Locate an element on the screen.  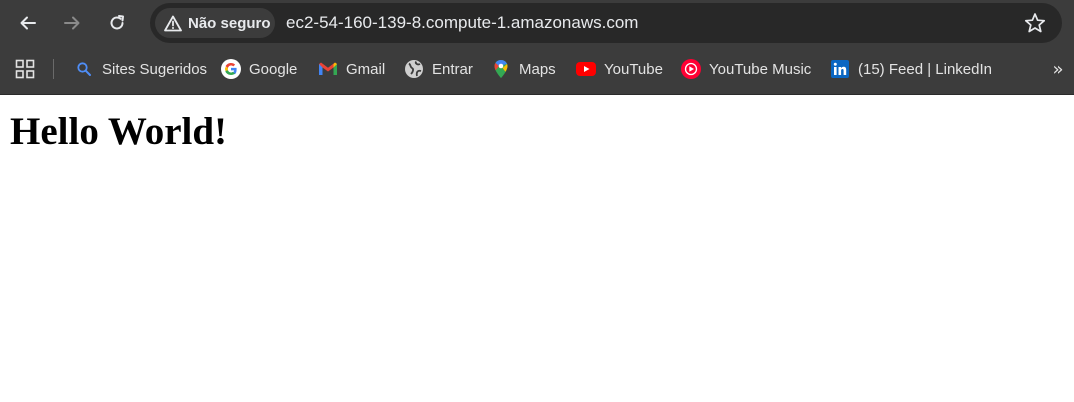
page-heading: Hello World! is located at coordinates (119, 131).